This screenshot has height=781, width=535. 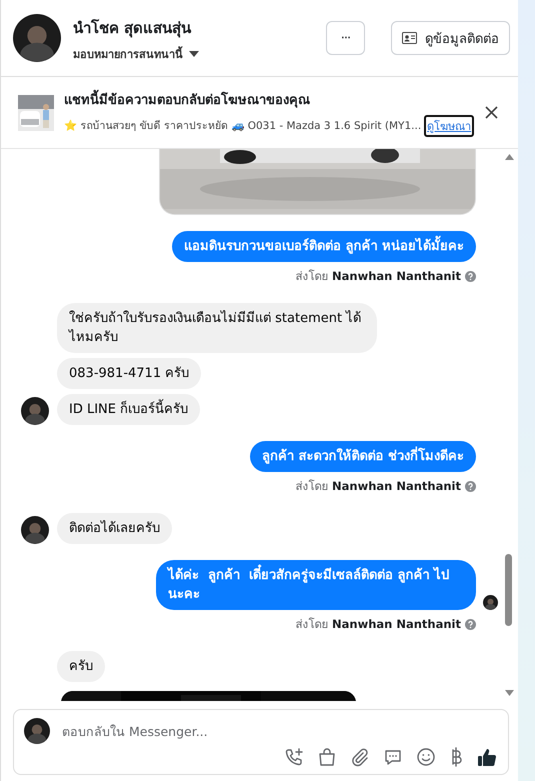 I want to click on message-bubble: ได้ค่ะ ลูกค้า เดี๋ยวสักครู่จะมีเซลล์ติดต่อ ลูกค้า ไปนะคะ, so click(x=316, y=585).